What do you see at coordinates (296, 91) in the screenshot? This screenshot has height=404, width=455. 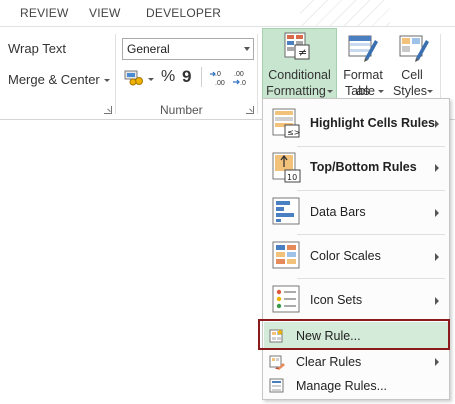 I see `conditional-formatting-label-2: Formatting` at bounding box center [296, 91].